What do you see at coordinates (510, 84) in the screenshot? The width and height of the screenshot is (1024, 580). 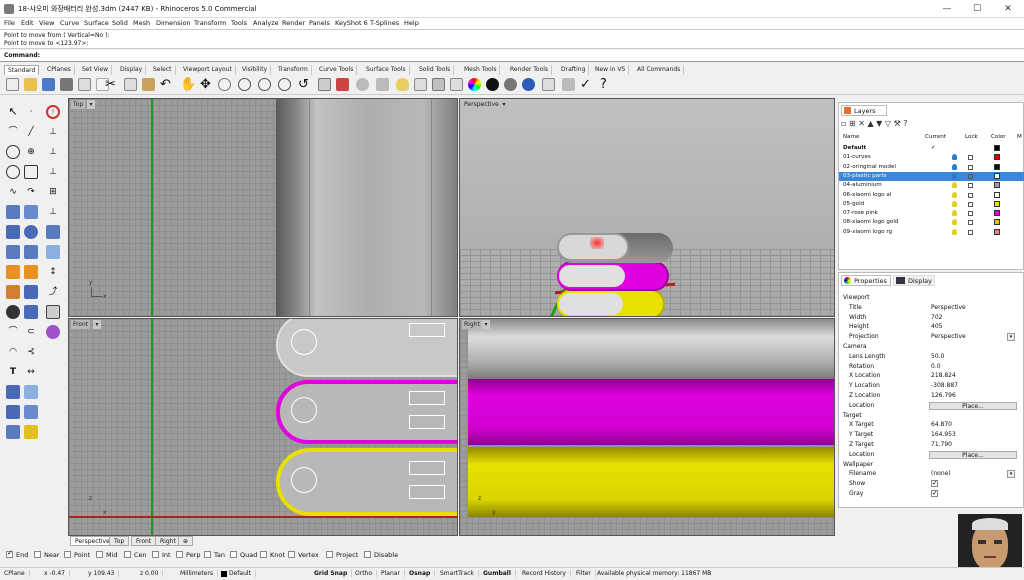 I see `materials-sphere-icon` at bounding box center [510, 84].